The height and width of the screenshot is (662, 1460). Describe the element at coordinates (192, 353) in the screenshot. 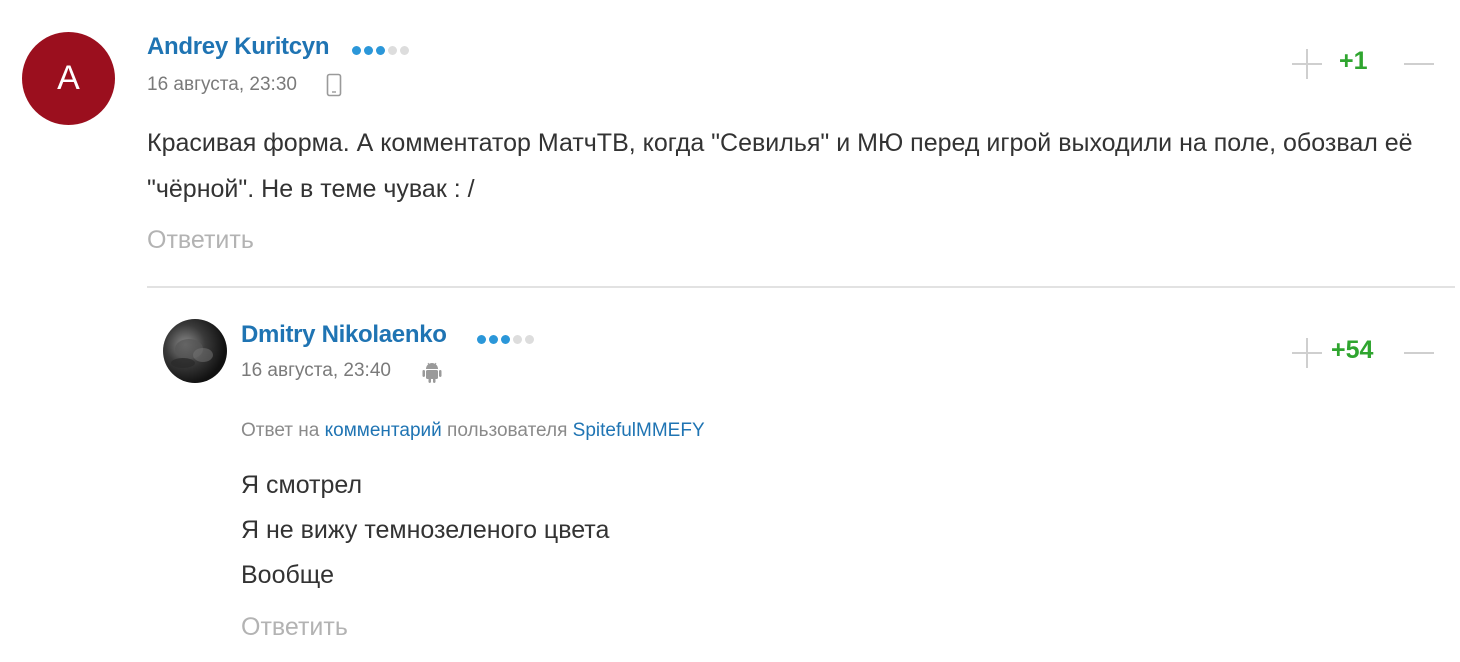

I see `avatar-image` at that location.